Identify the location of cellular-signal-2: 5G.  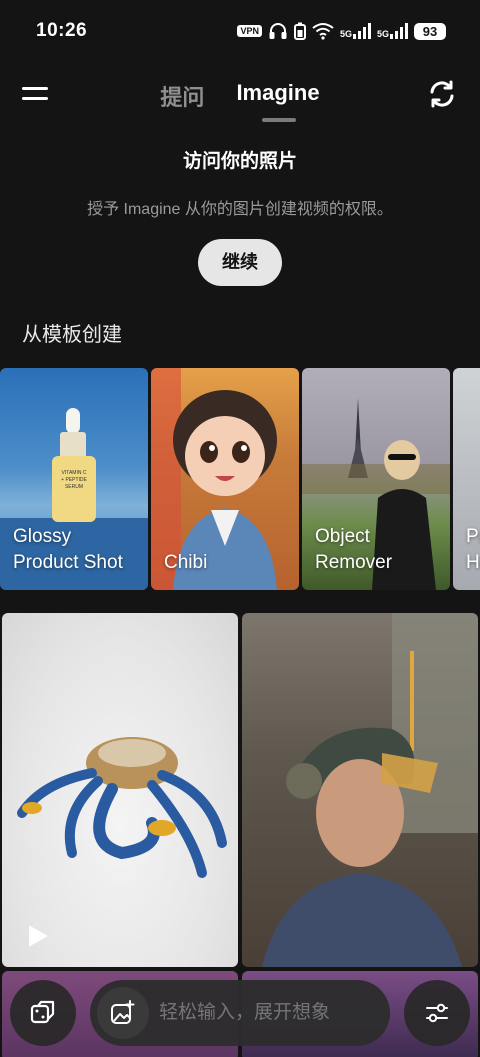
(392, 31).